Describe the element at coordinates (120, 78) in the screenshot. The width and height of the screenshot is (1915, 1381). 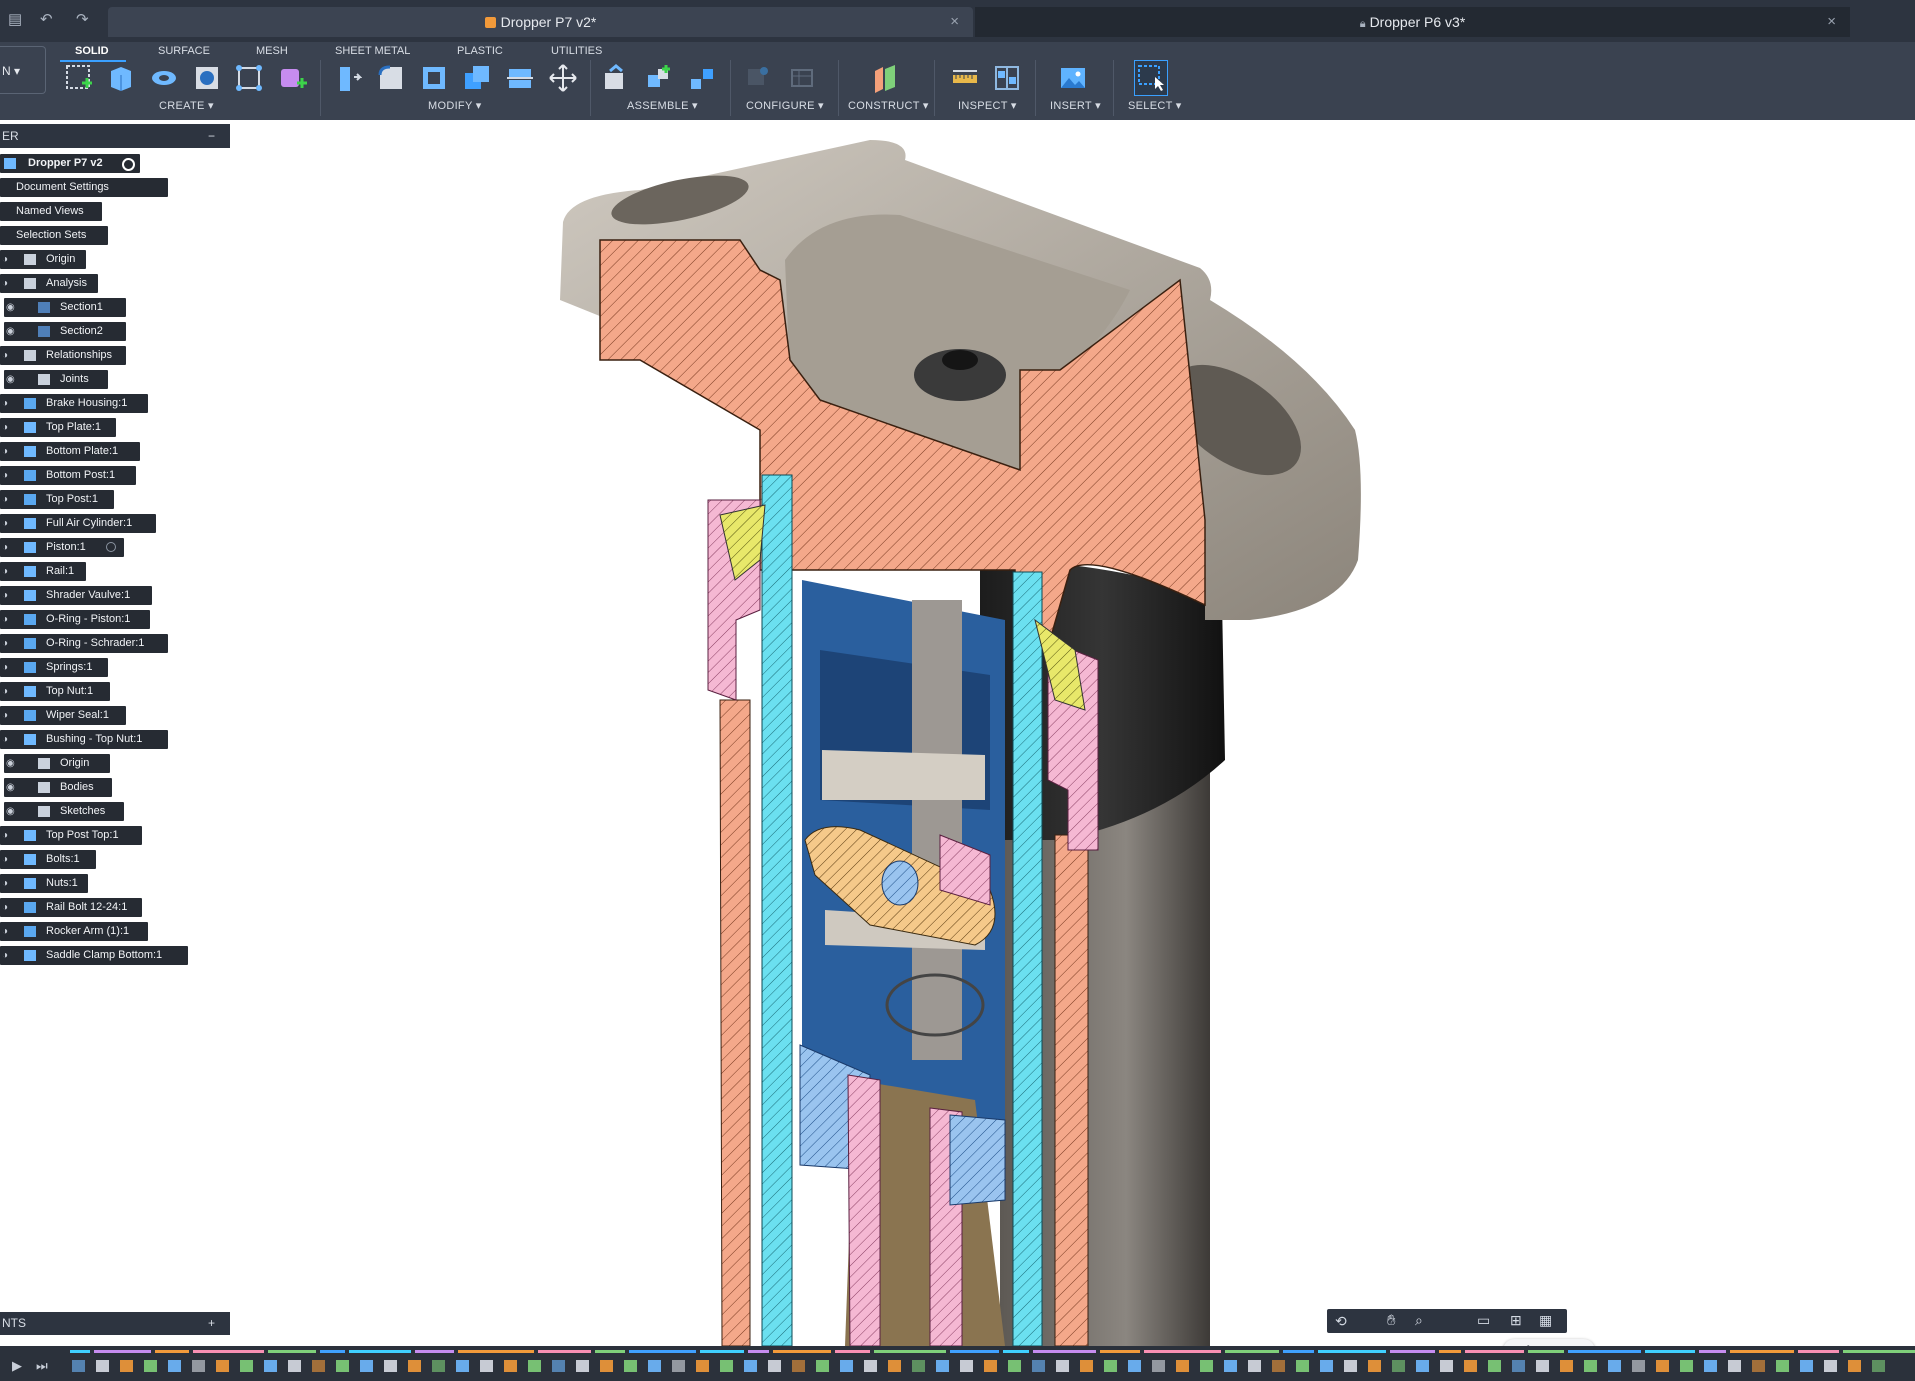
I see `extrude-icon` at that location.